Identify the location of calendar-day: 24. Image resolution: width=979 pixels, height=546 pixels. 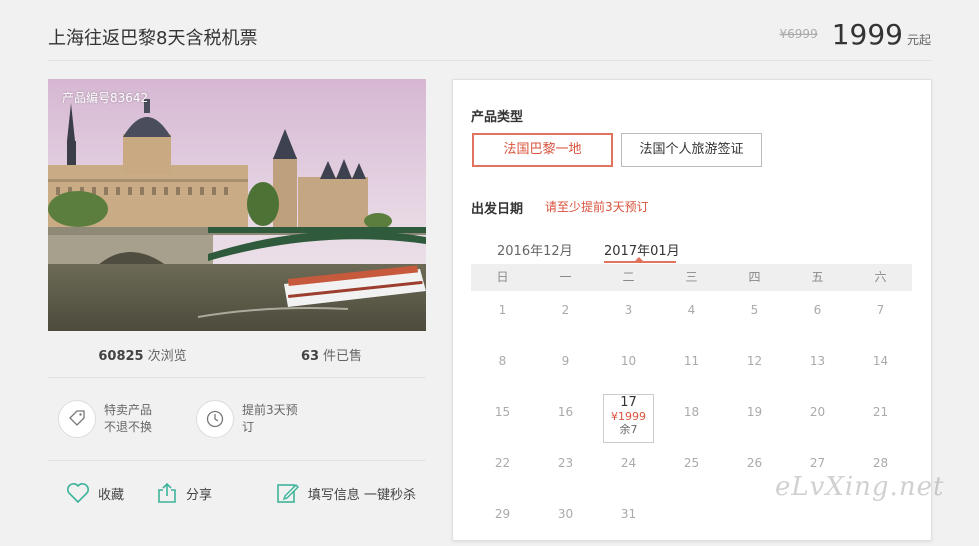
(628, 469).